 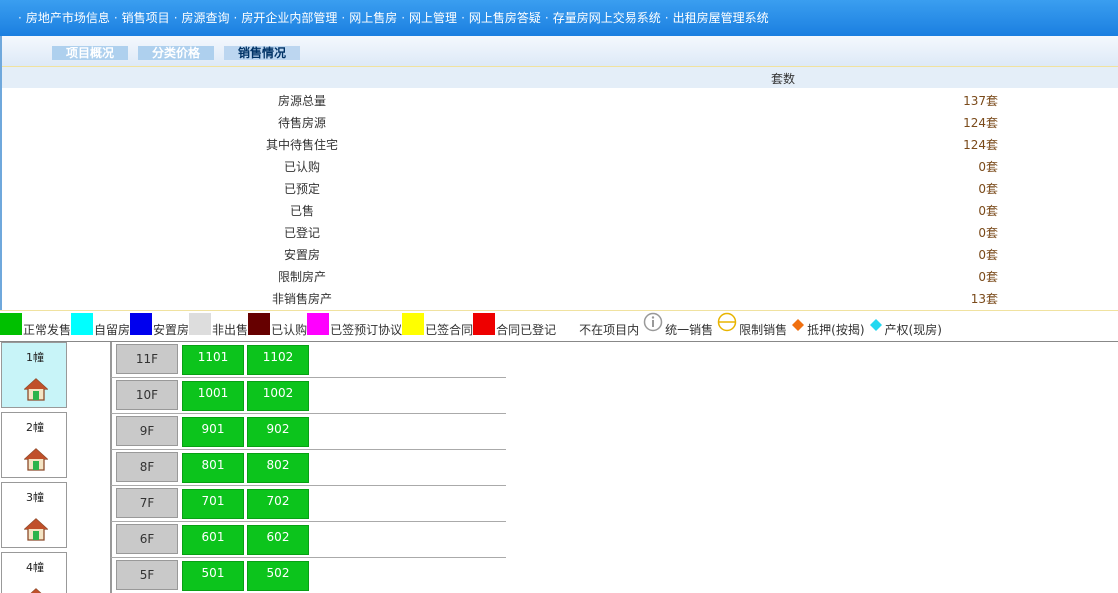 What do you see at coordinates (301, 277) in the screenshot?
I see `row-label: 限制房产` at bounding box center [301, 277].